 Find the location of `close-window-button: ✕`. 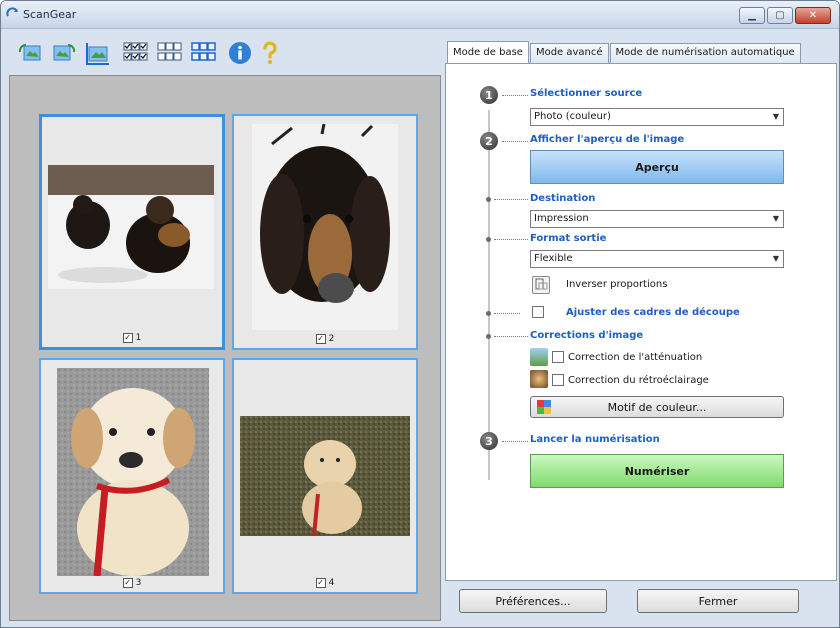

close-window-button: ✕ is located at coordinates (813, 15).